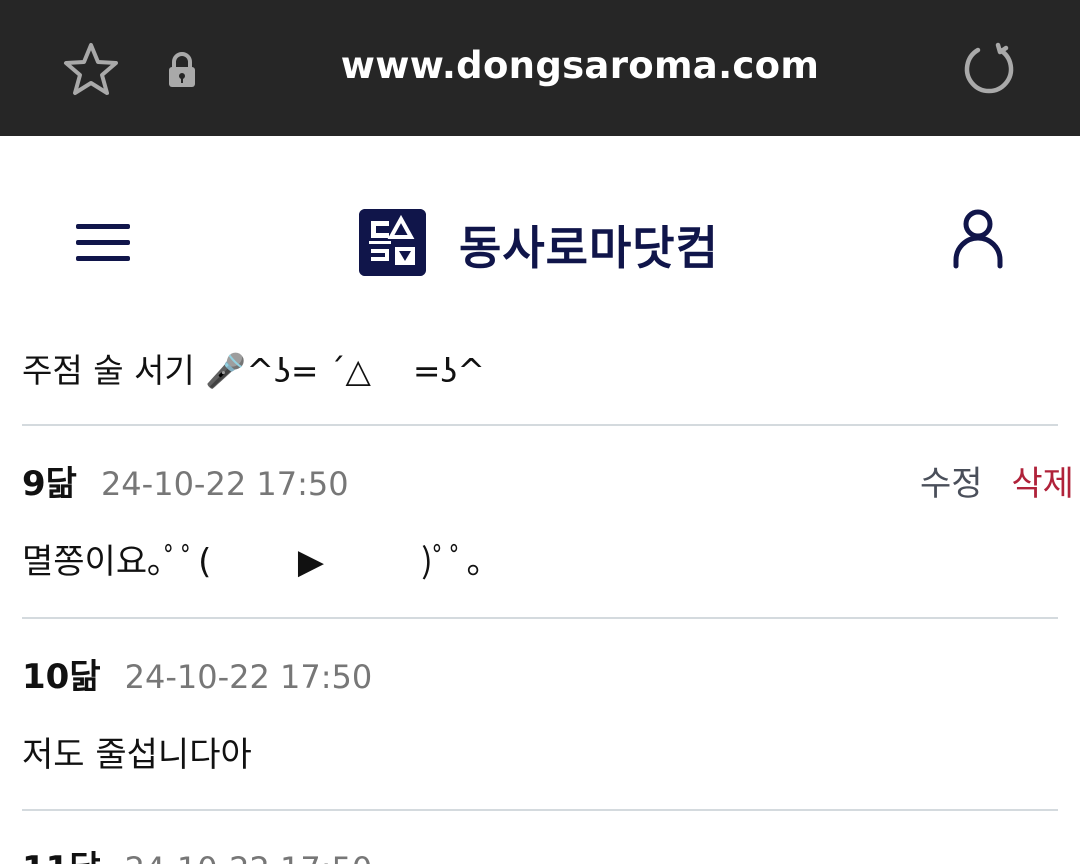  What do you see at coordinates (589, 245) in the screenshot?
I see `site-name: 동사로마닷컴` at bounding box center [589, 245].